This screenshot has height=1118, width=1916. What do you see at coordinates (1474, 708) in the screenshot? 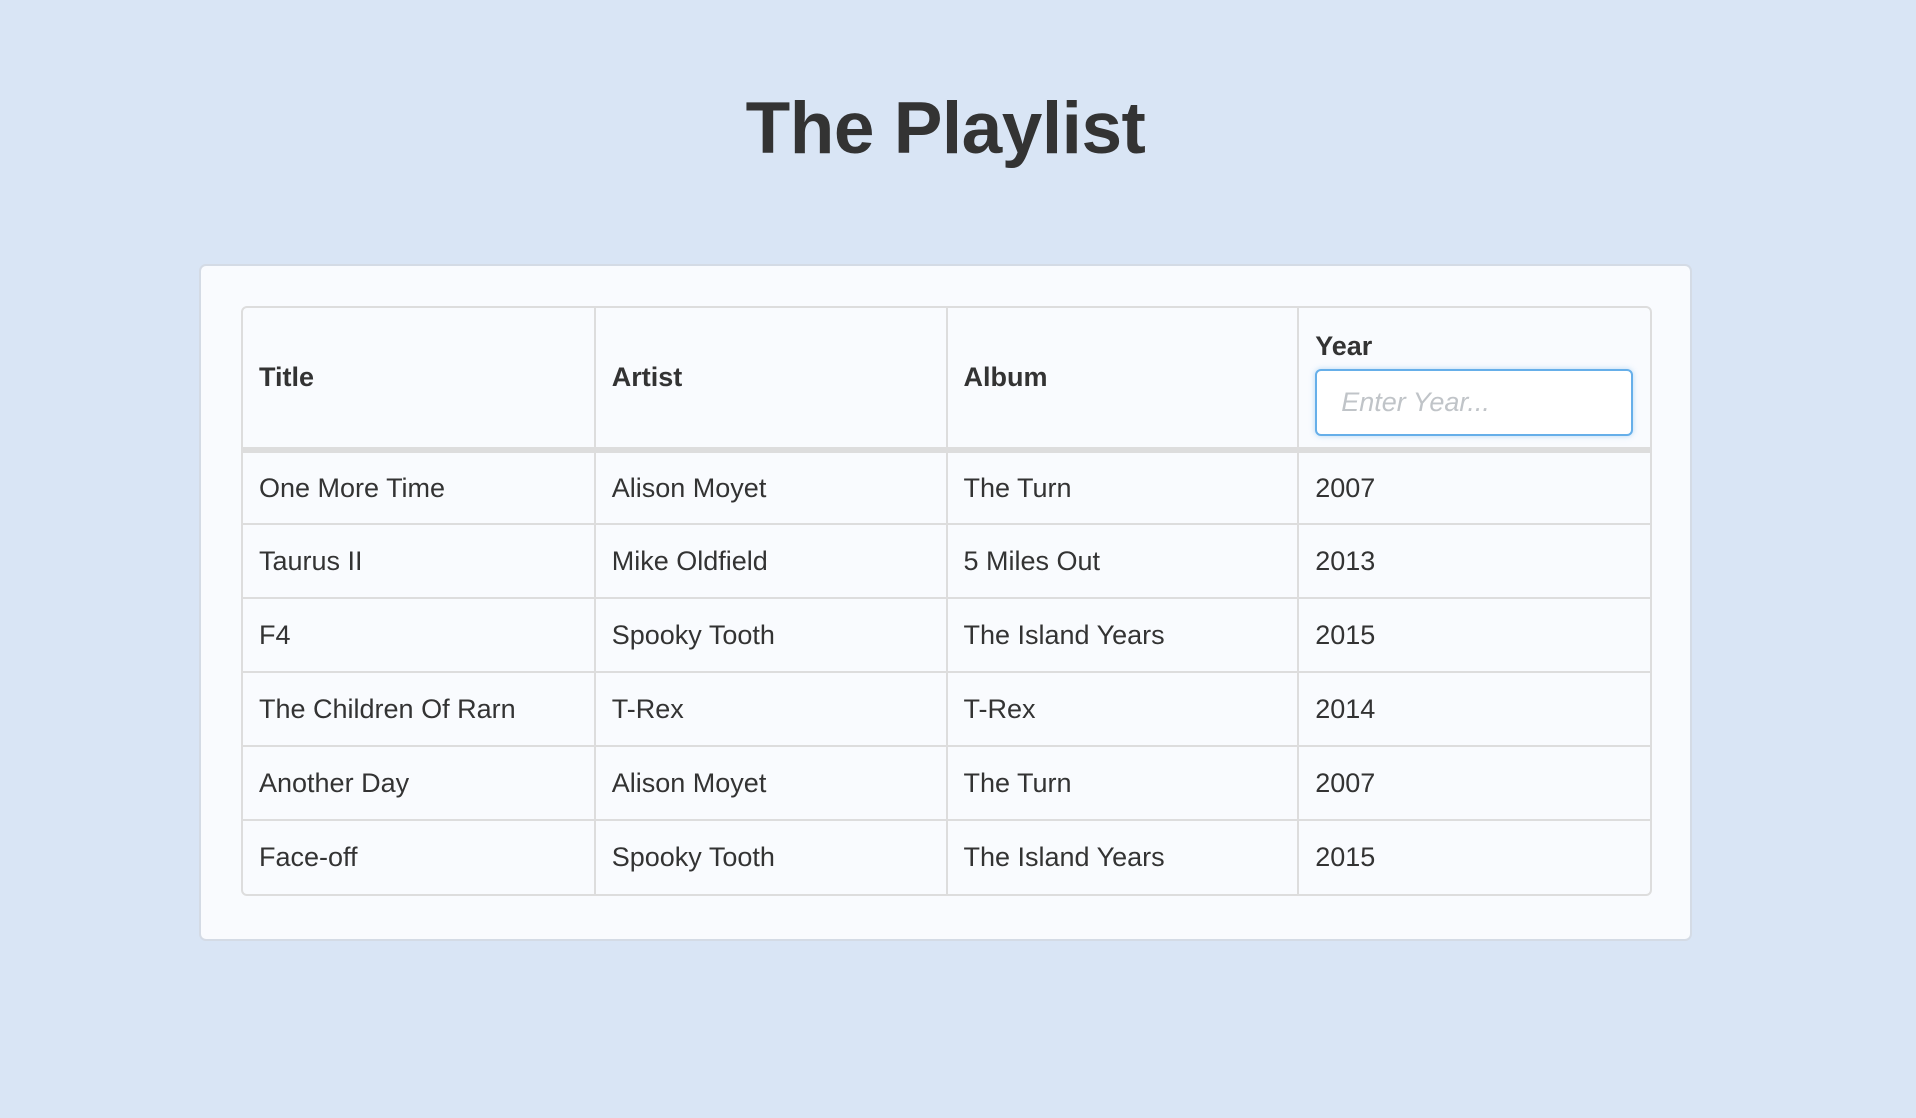
I see `cell-year: 2014` at bounding box center [1474, 708].